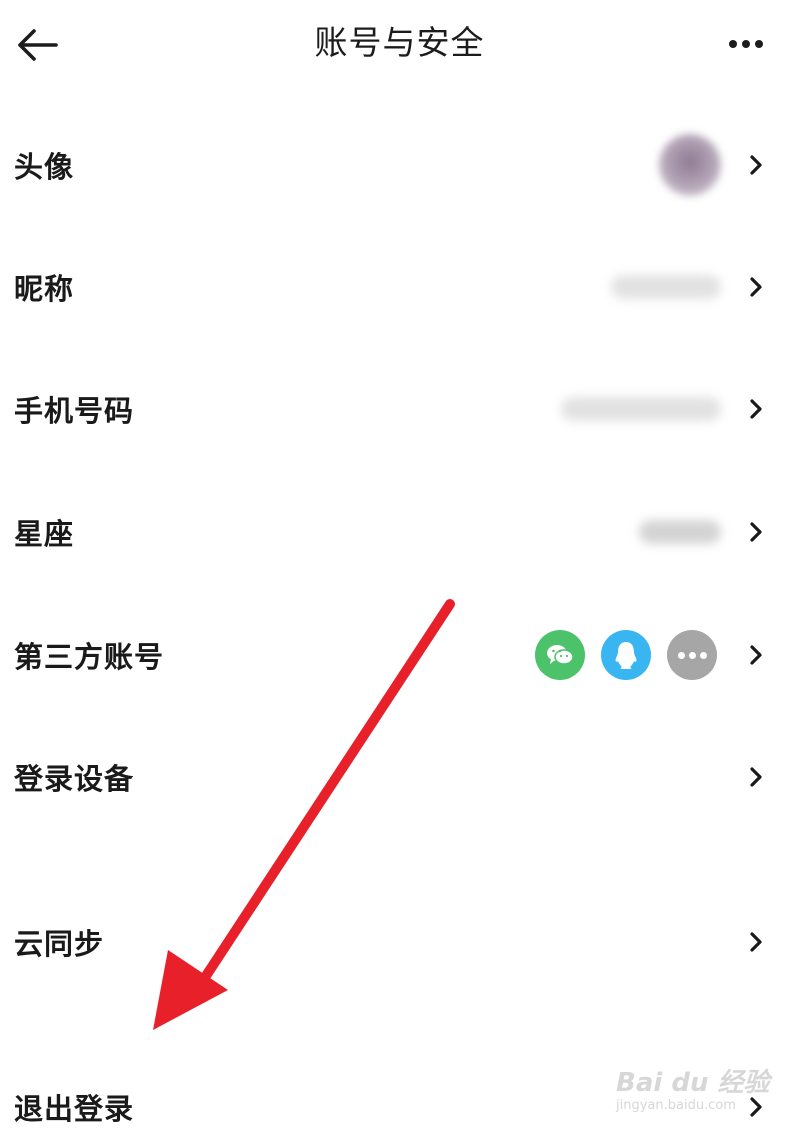  I want to click on qq-icon, so click(626, 655).